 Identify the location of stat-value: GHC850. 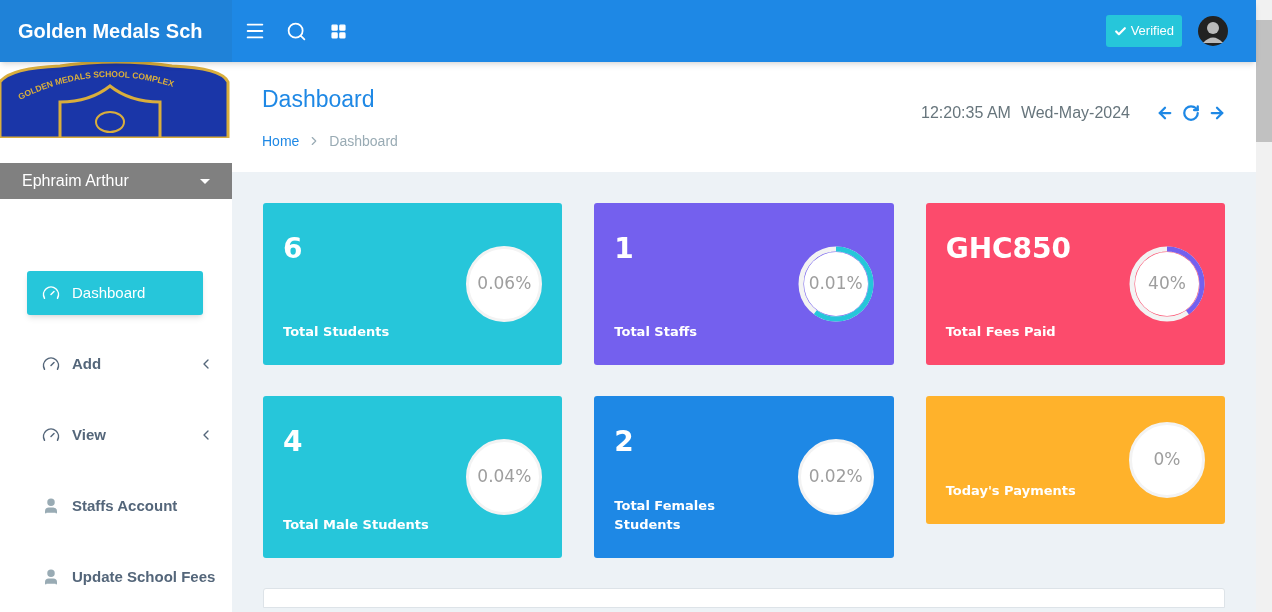
(1009, 249).